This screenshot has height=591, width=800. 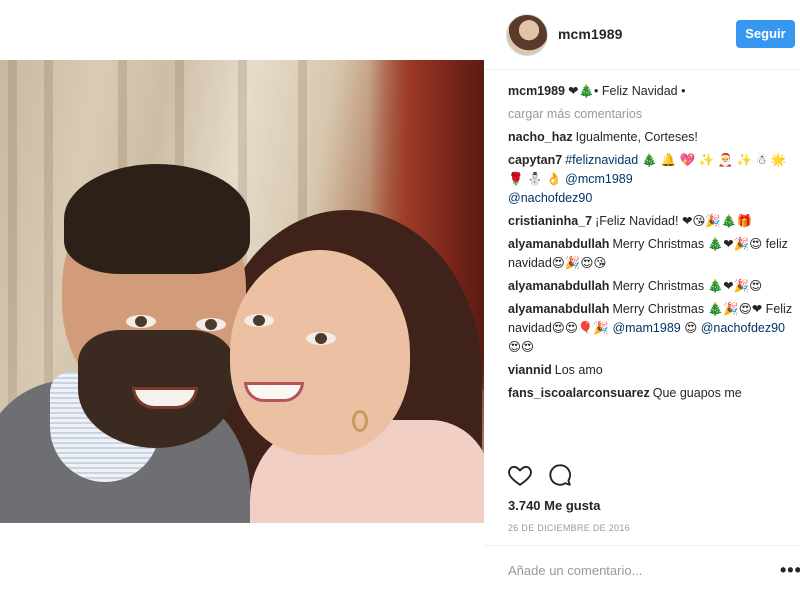 I want to click on comment-text: ¡Feliz Navidad! ❤😘🎉🎄🎁, so click(x=674, y=221).